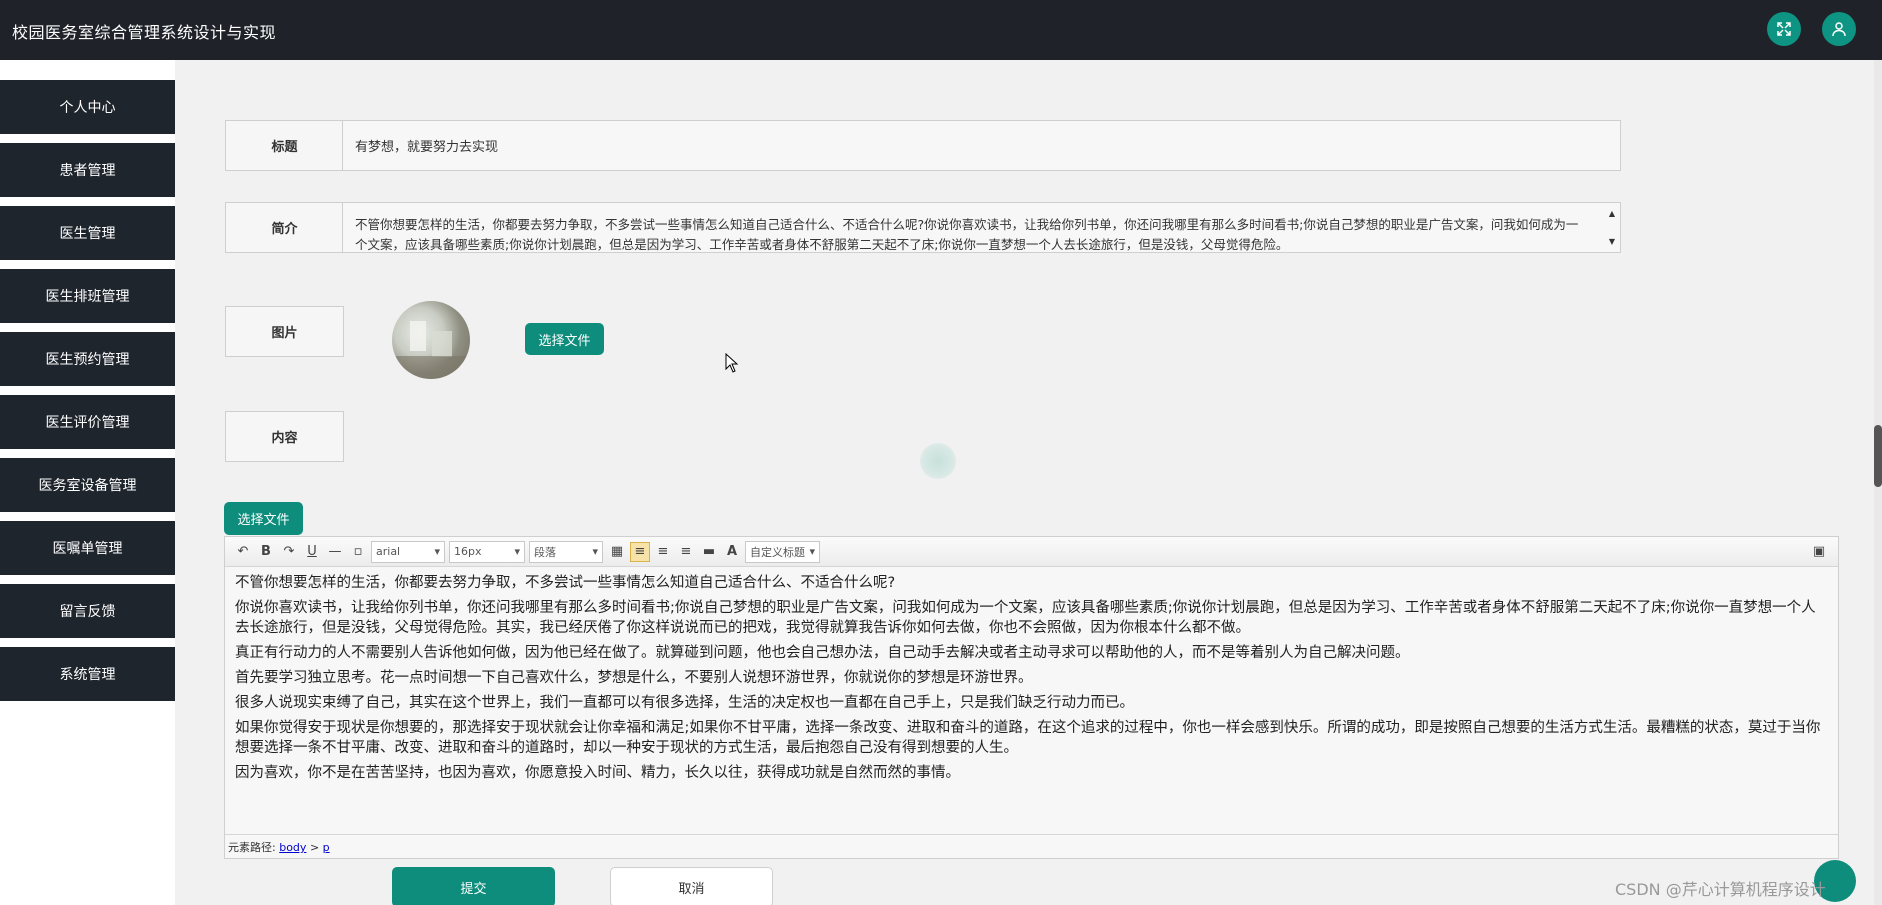 The image size is (1882, 905). I want to click on title-input: 有梦想，就要努力去实现, so click(981, 145).